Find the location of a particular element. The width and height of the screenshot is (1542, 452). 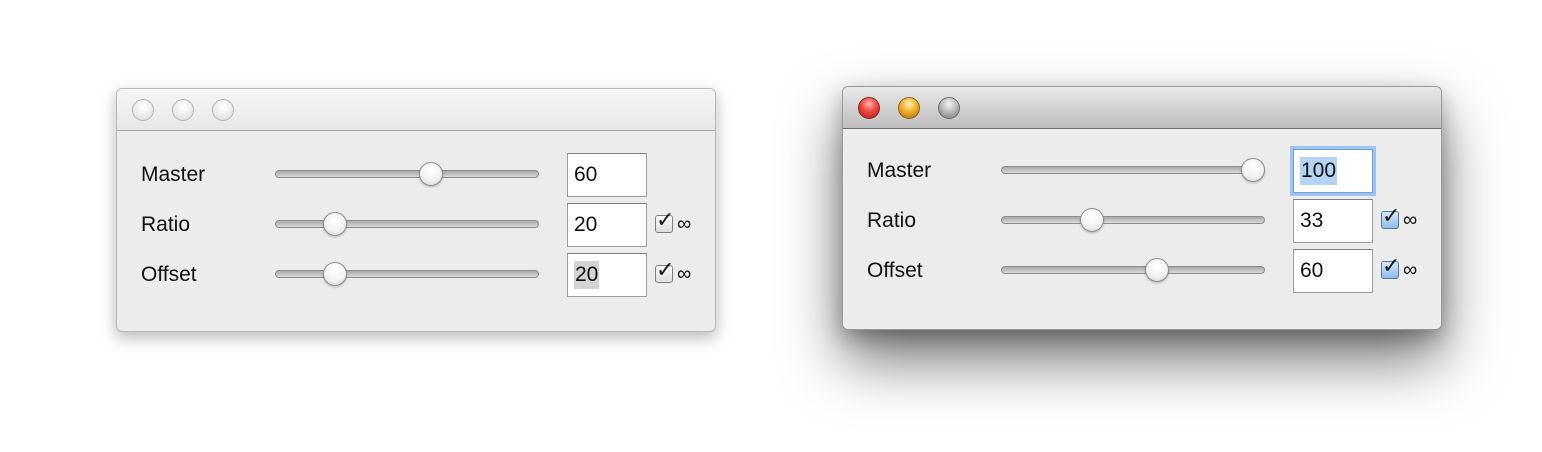

ratio-row: Ratio 20 ✓ ∞ is located at coordinates (416, 225).